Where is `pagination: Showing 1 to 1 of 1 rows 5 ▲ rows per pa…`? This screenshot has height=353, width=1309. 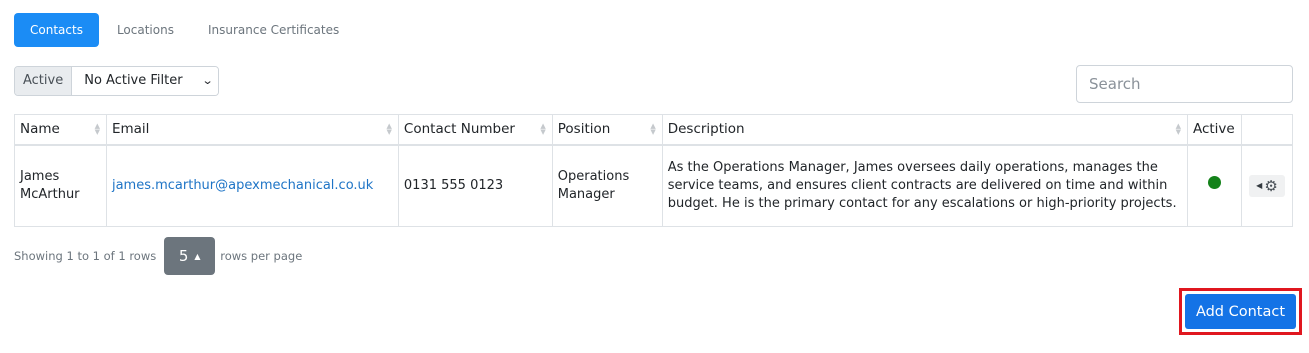 pagination: Showing 1 to 1 of 1 rows 5 ▲ rows per pa… is located at coordinates (158, 256).